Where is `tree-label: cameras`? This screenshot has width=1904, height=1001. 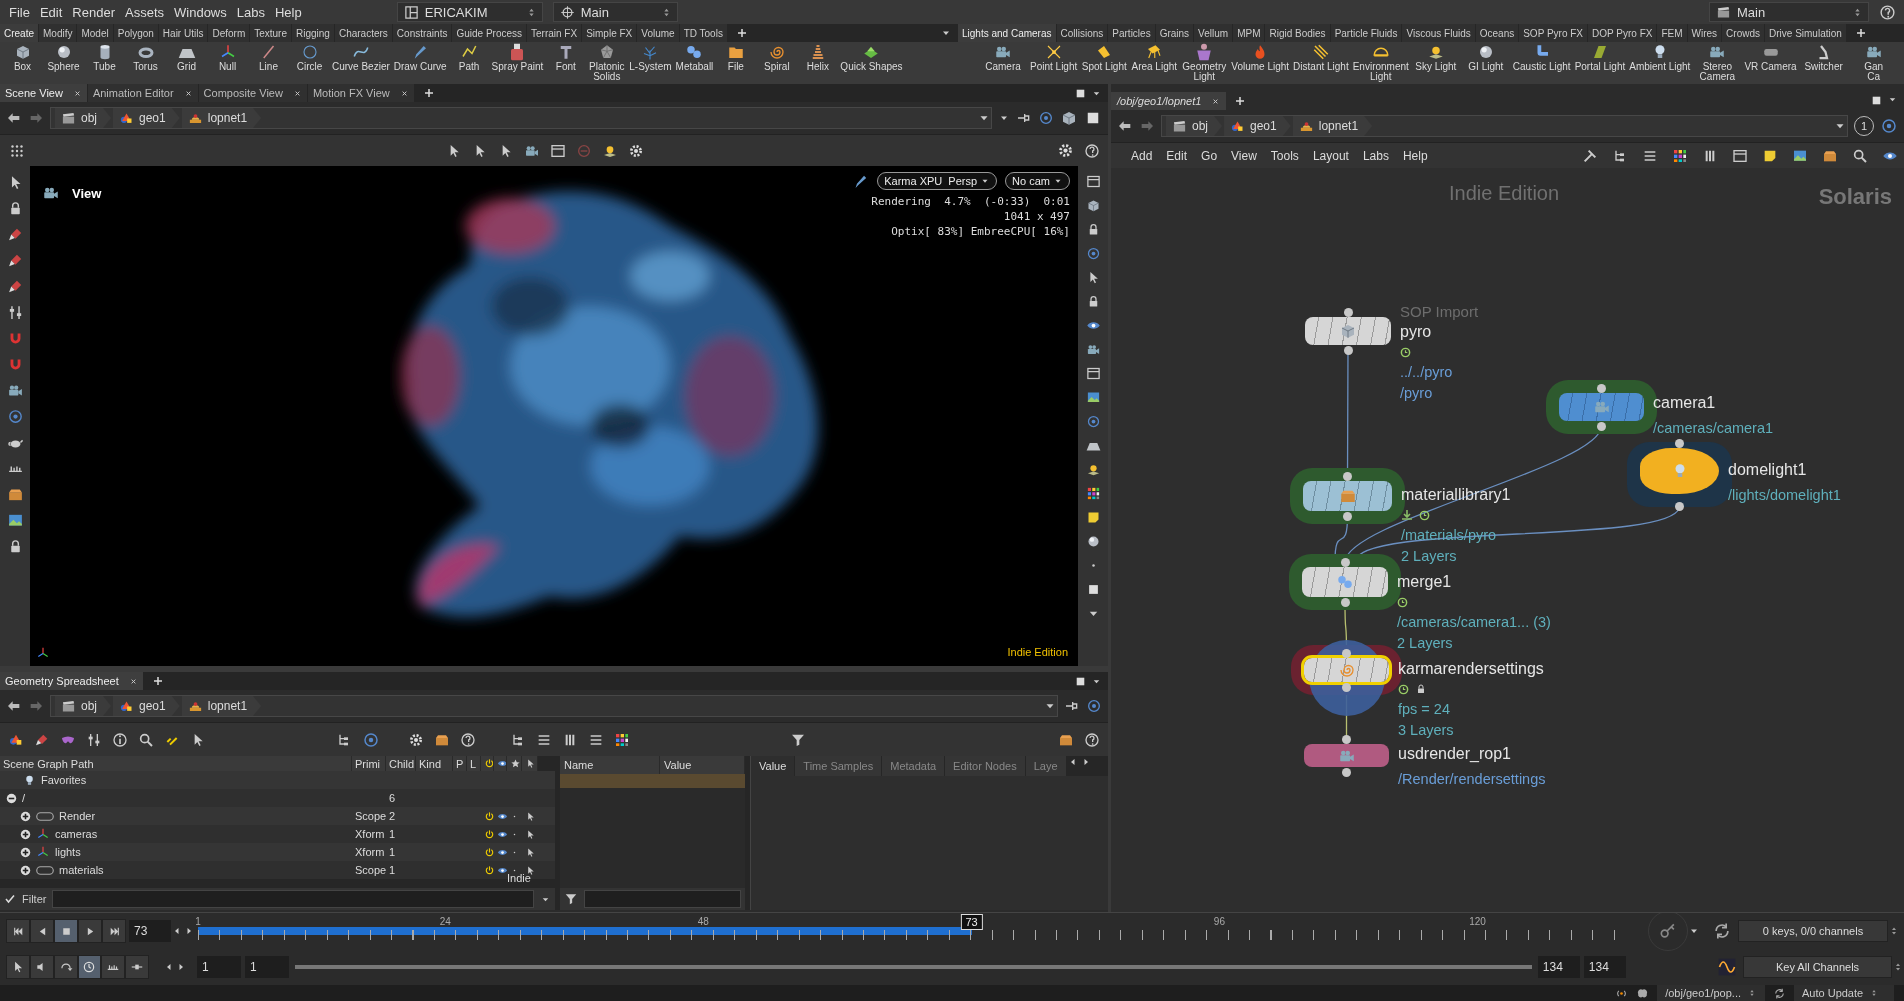
tree-label: cameras is located at coordinates (76, 834).